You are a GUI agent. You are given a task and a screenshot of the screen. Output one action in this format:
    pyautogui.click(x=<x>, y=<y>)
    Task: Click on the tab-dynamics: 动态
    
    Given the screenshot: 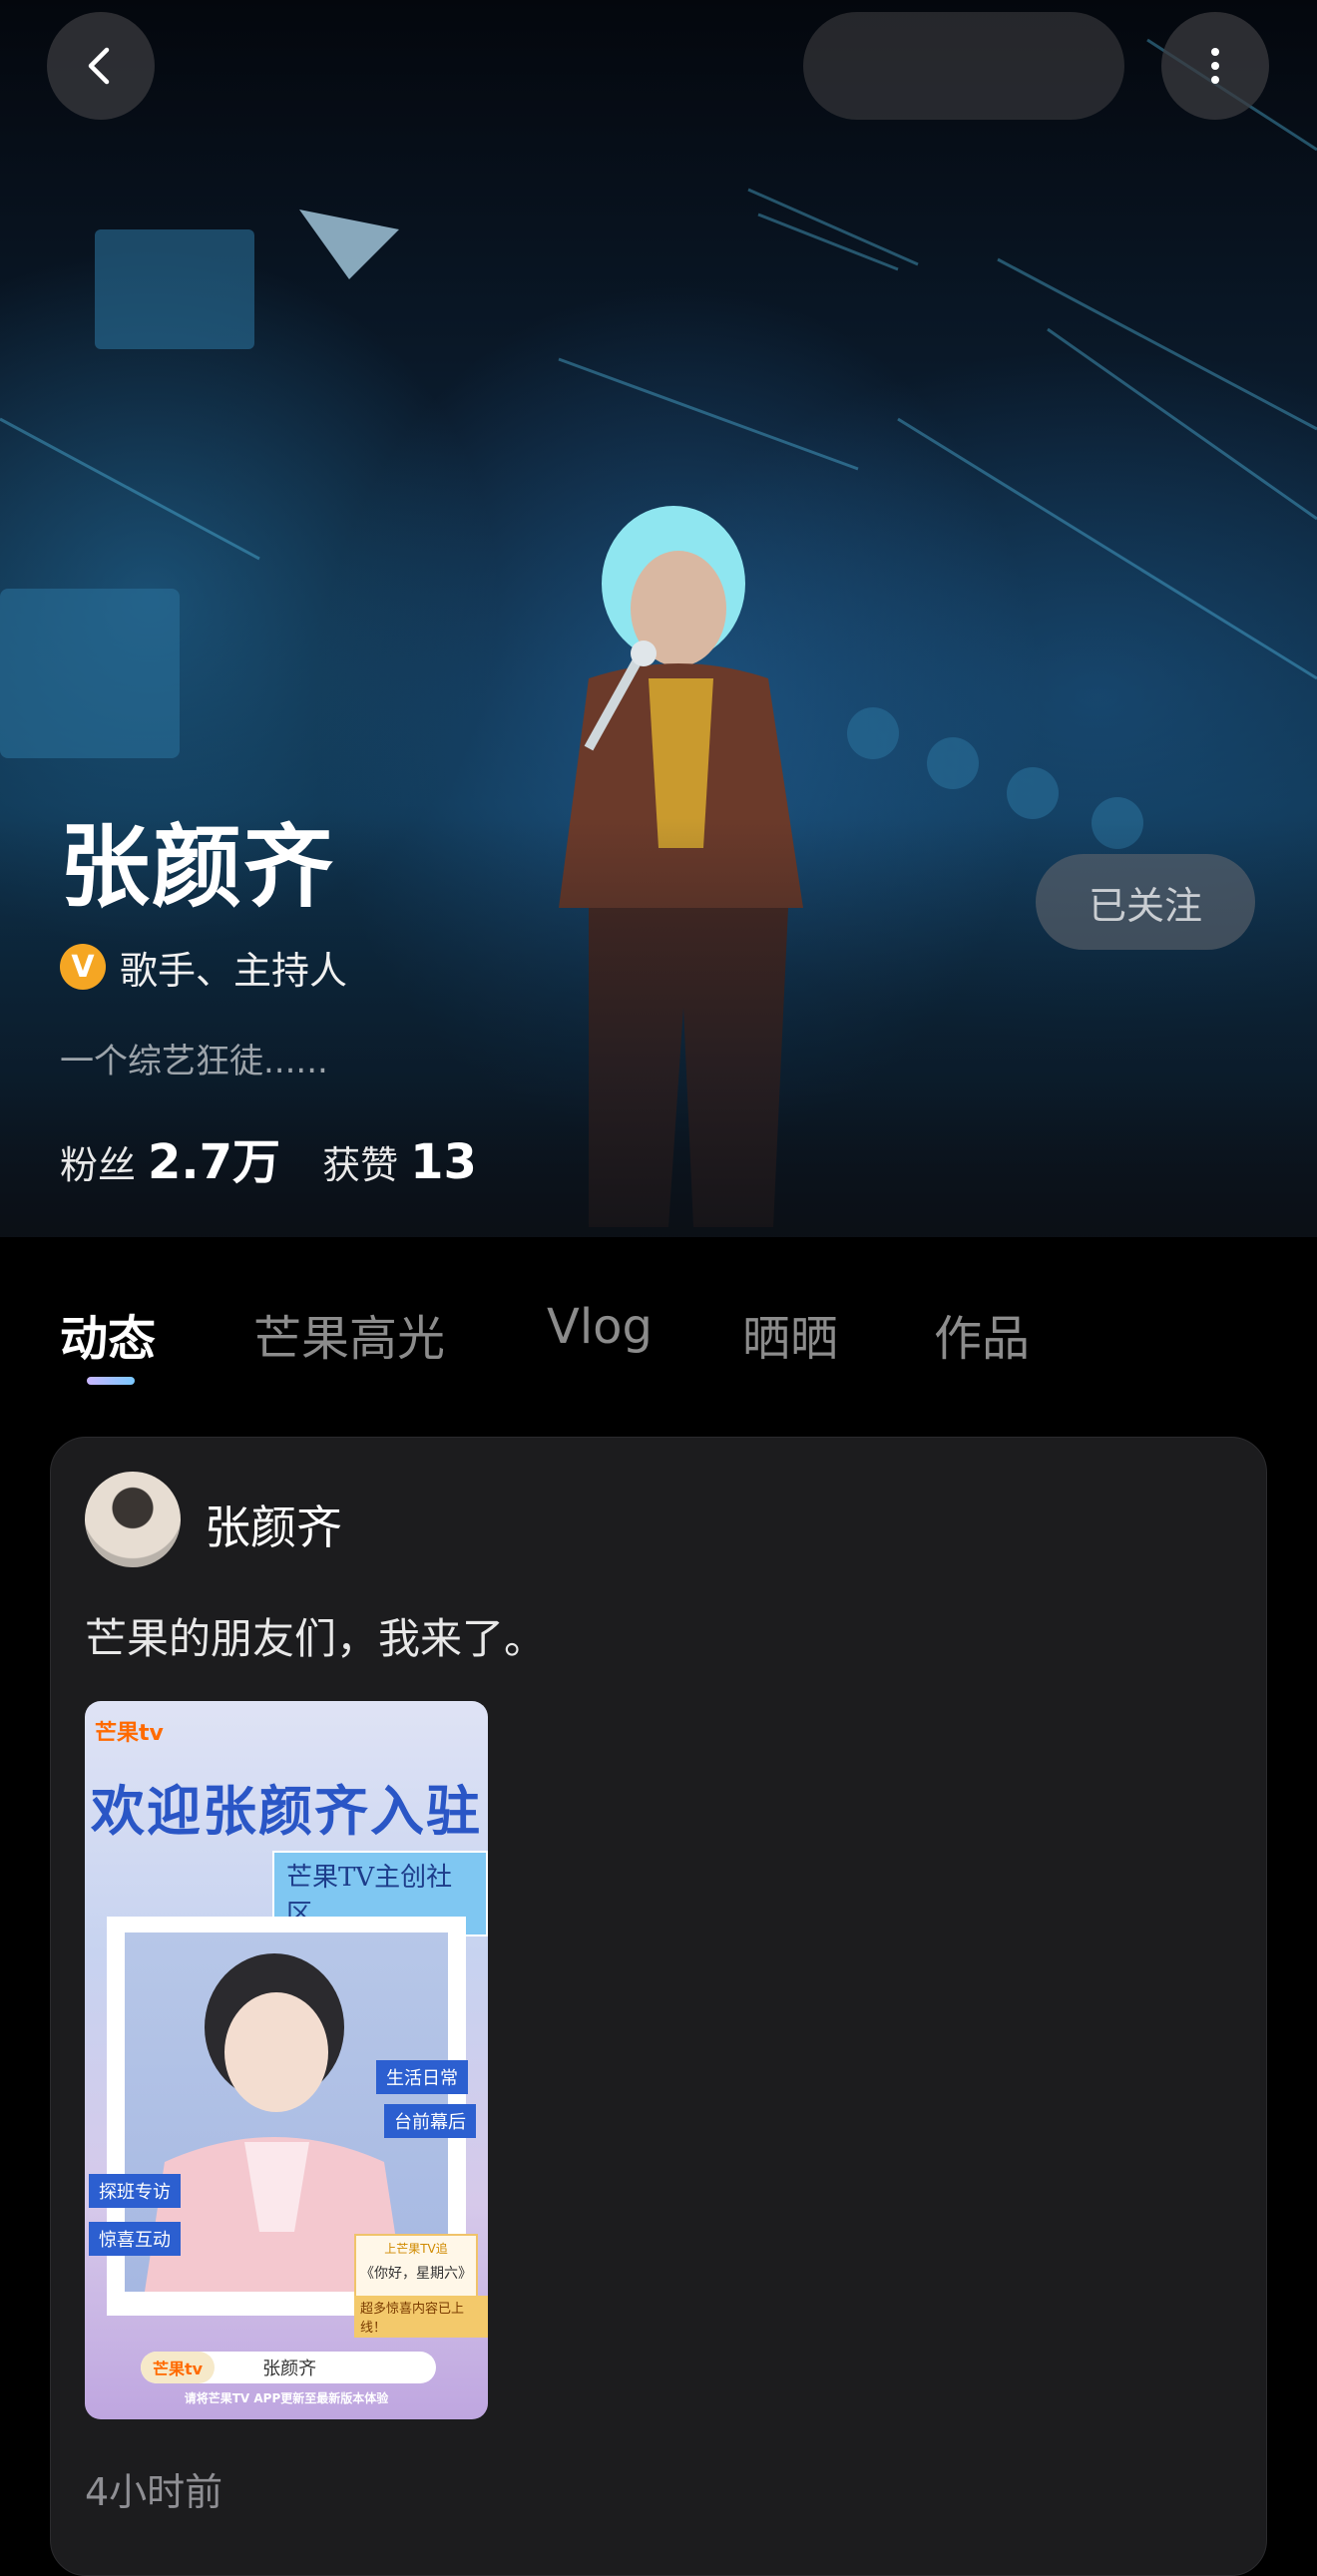 What is the action you would take?
    pyautogui.click(x=108, y=1334)
    